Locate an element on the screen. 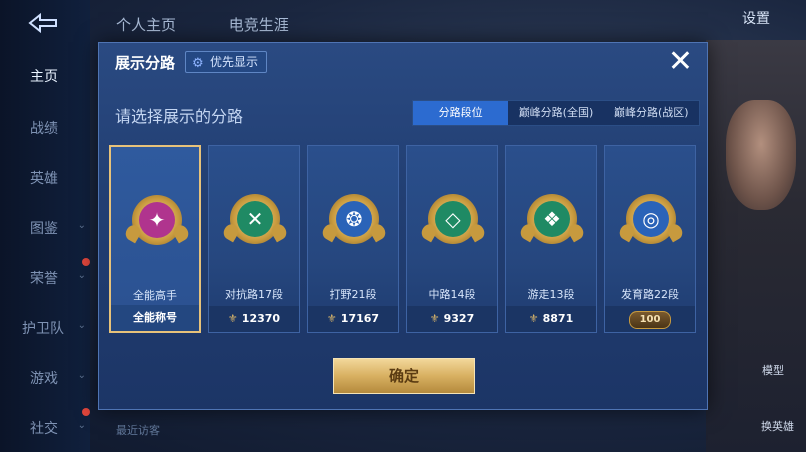 The height and width of the screenshot is (452, 806). jungle-emblem-icon: ❂ is located at coordinates (354, 219).